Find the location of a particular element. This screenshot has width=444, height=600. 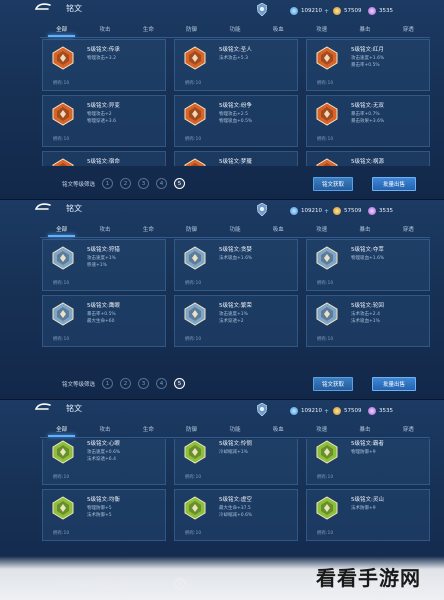

rune-name: 5级铭文:梦魇 is located at coordinates (235, 162).